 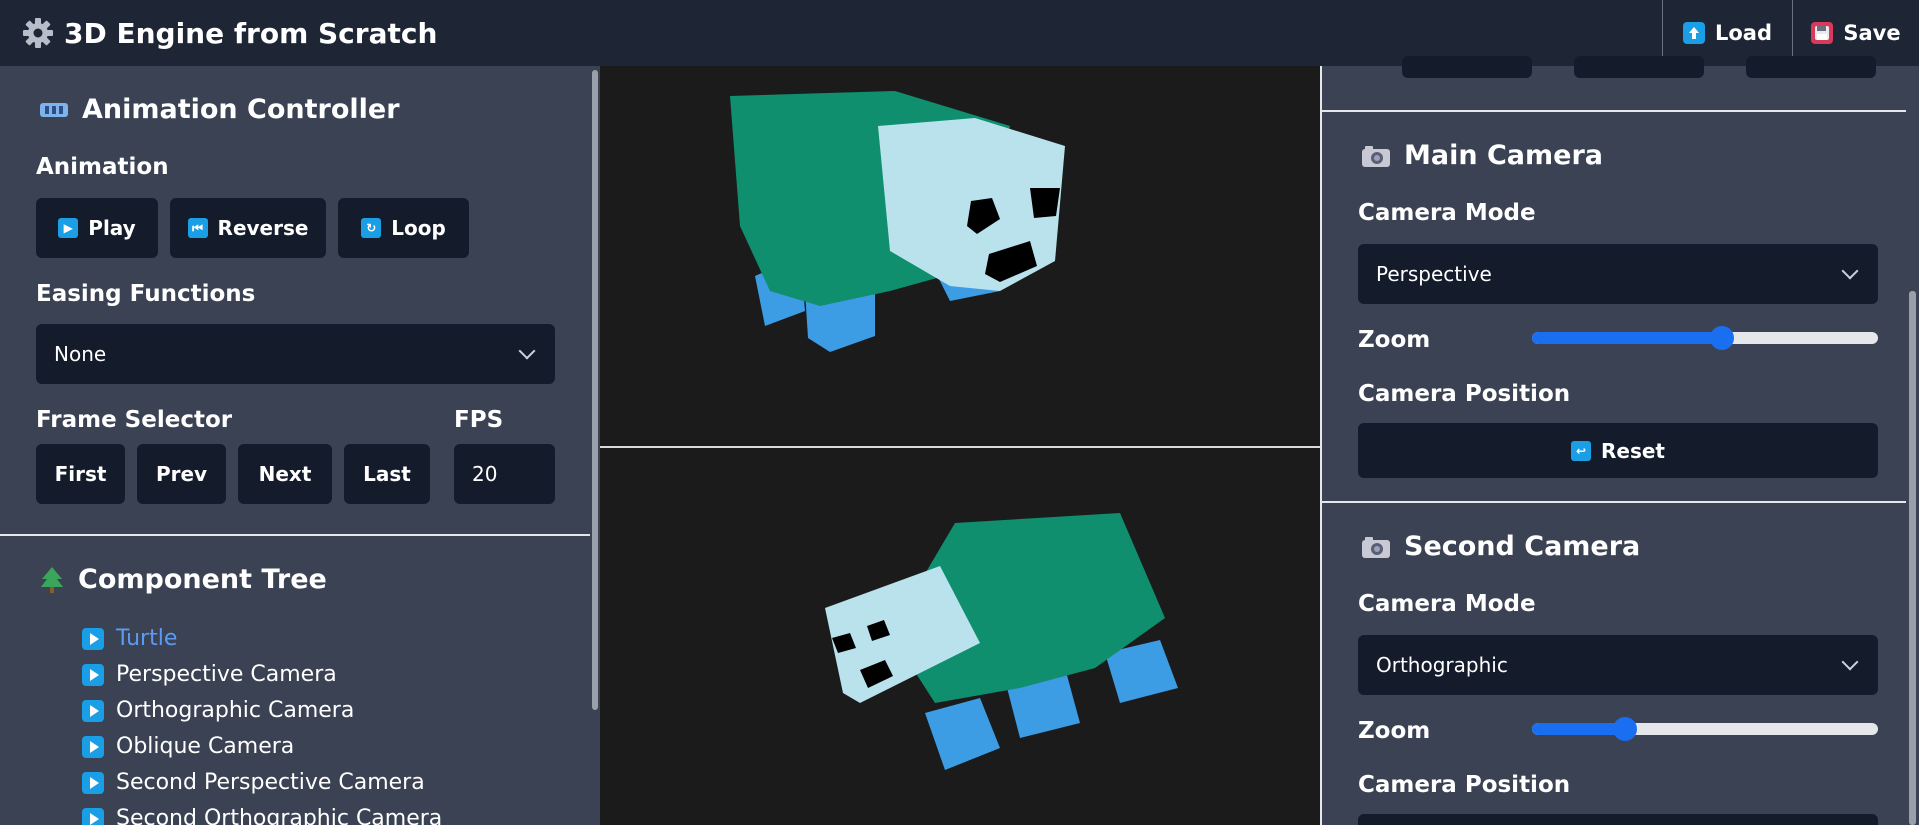 What do you see at coordinates (279, 815) in the screenshot?
I see `tree-item-label: Second Orthographic Camera` at bounding box center [279, 815].